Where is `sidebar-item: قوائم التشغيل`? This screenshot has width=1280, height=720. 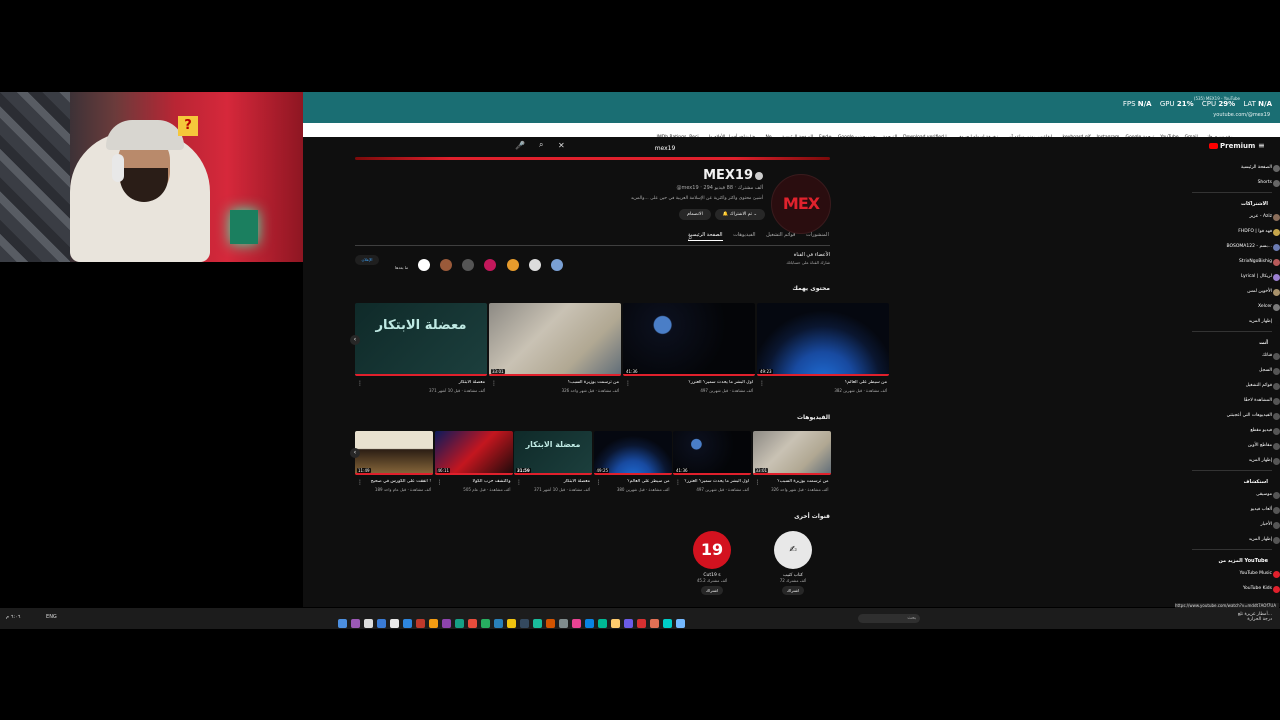 sidebar-item: قوائم التشغيل is located at coordinates (1259, 385).